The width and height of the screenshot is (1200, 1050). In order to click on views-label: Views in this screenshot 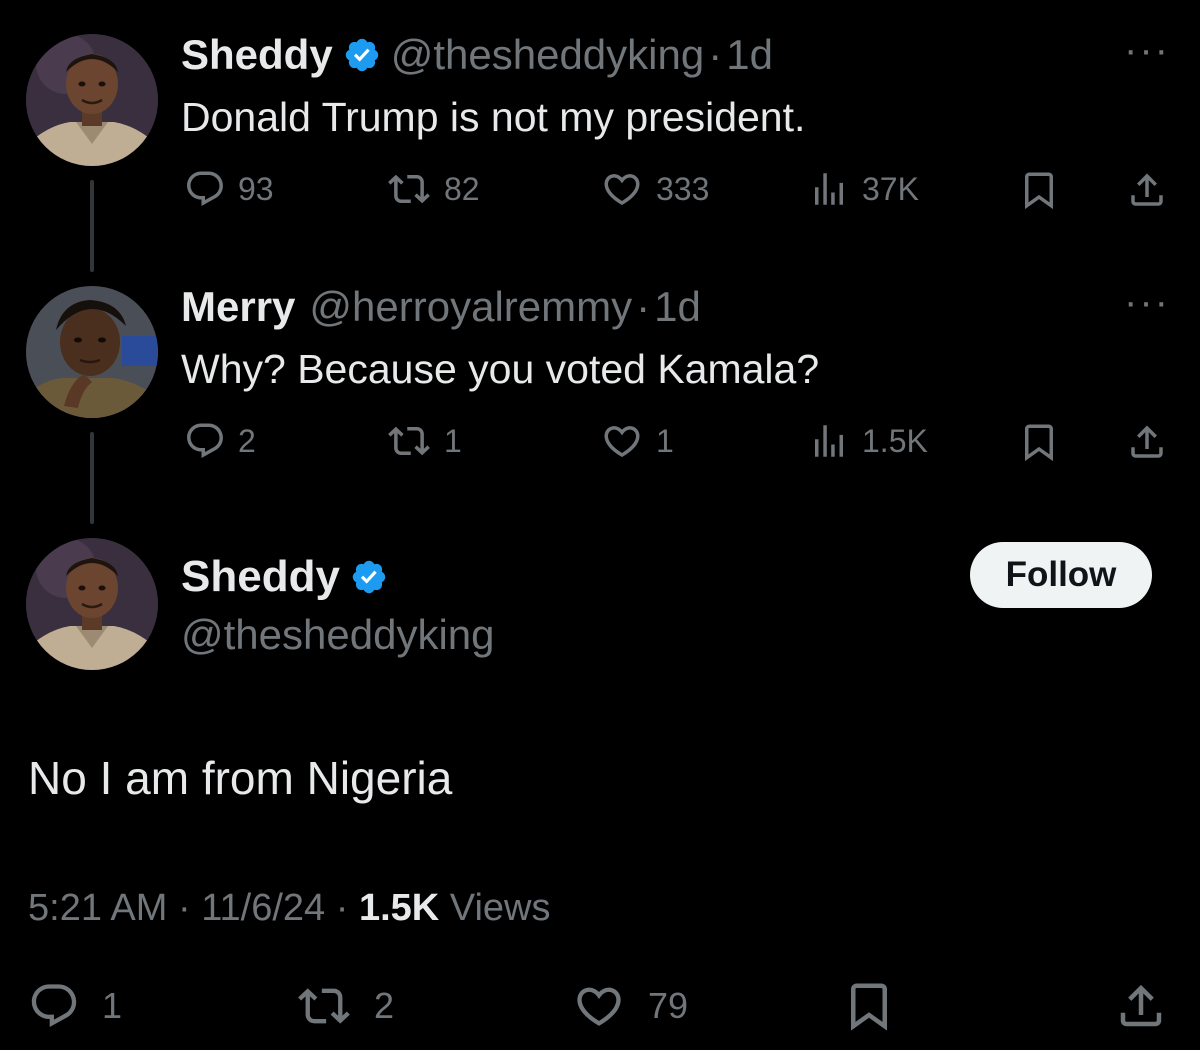, I will do `click(500, 908)`.